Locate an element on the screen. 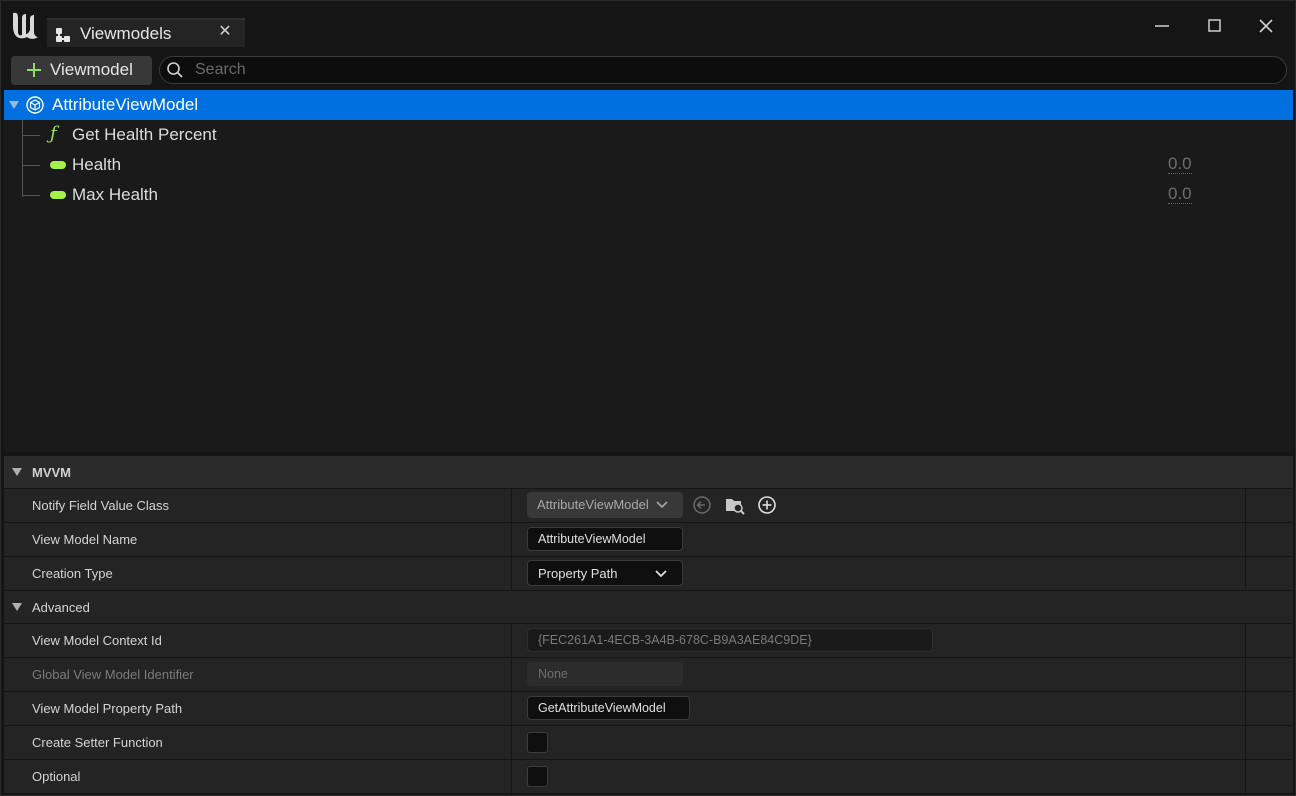 This screenshot has width=1296, height=796. optional-checkbox is located at coordinates (537, 776).